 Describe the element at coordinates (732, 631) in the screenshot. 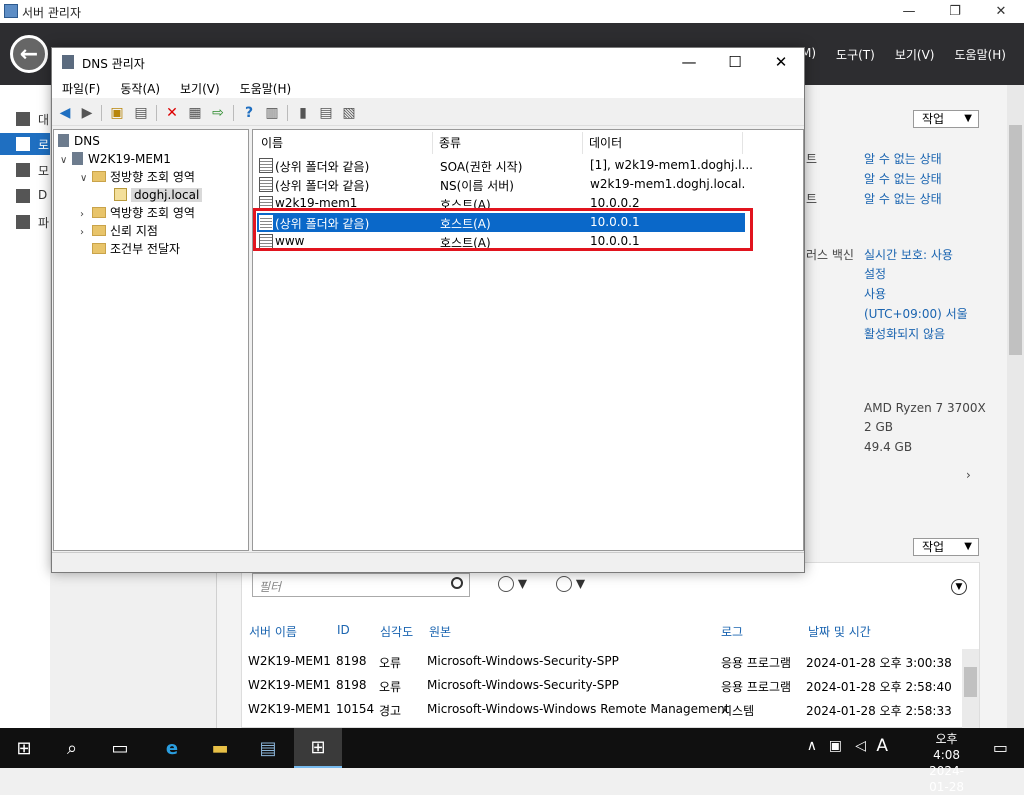

I see `col-log: 로그` at that location.